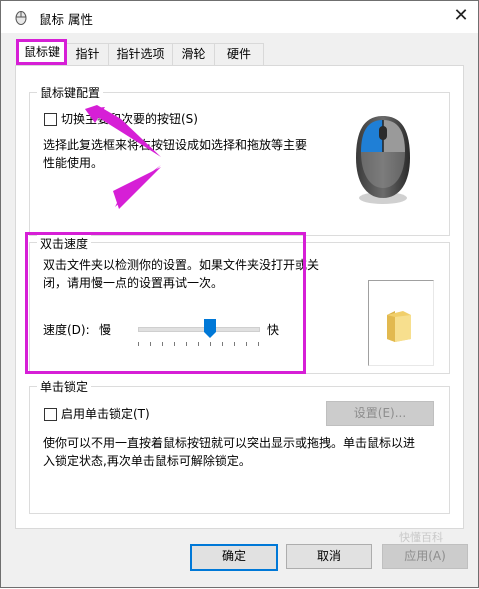 The width and height of the screenshot is (479, 589). What do you see at coordinates (137, 188) in the screenshot?
I see `arrow-tail-description-icon` at bounding box center [137, 188].